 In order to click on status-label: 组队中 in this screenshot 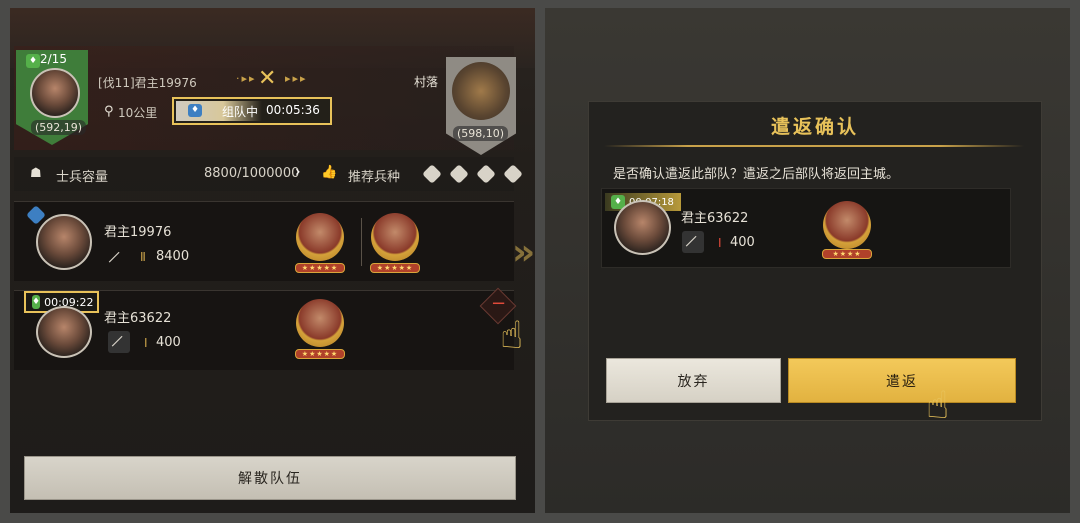, I will do `click(240, 112)`.